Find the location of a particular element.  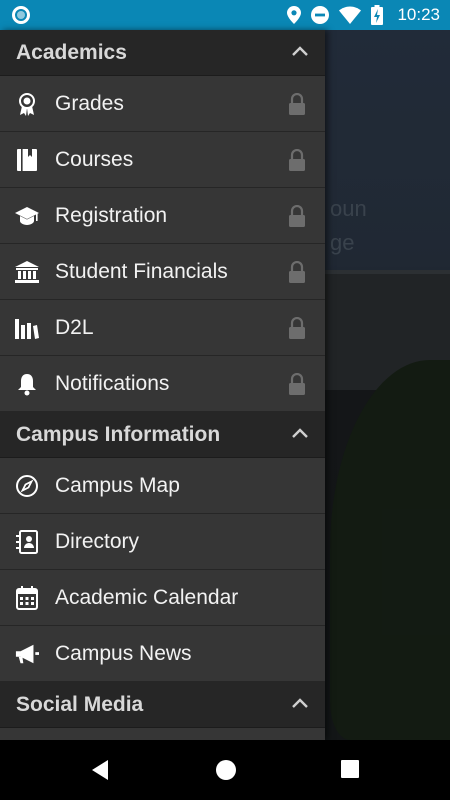

drawer-item-campus-map: Campus Map is located at coordinates (162, 486).